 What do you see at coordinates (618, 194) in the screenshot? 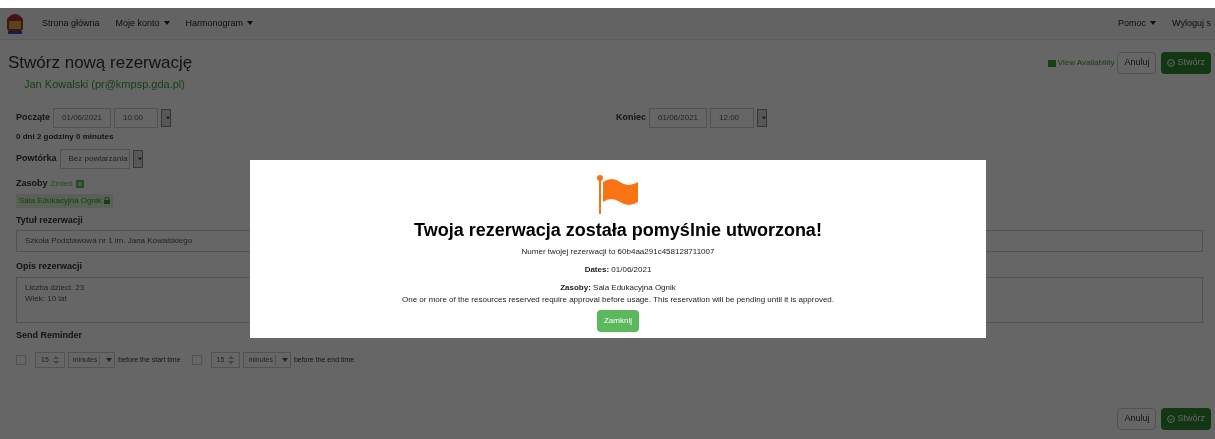
I see `flag-icon` at bounding box center [618, 194].